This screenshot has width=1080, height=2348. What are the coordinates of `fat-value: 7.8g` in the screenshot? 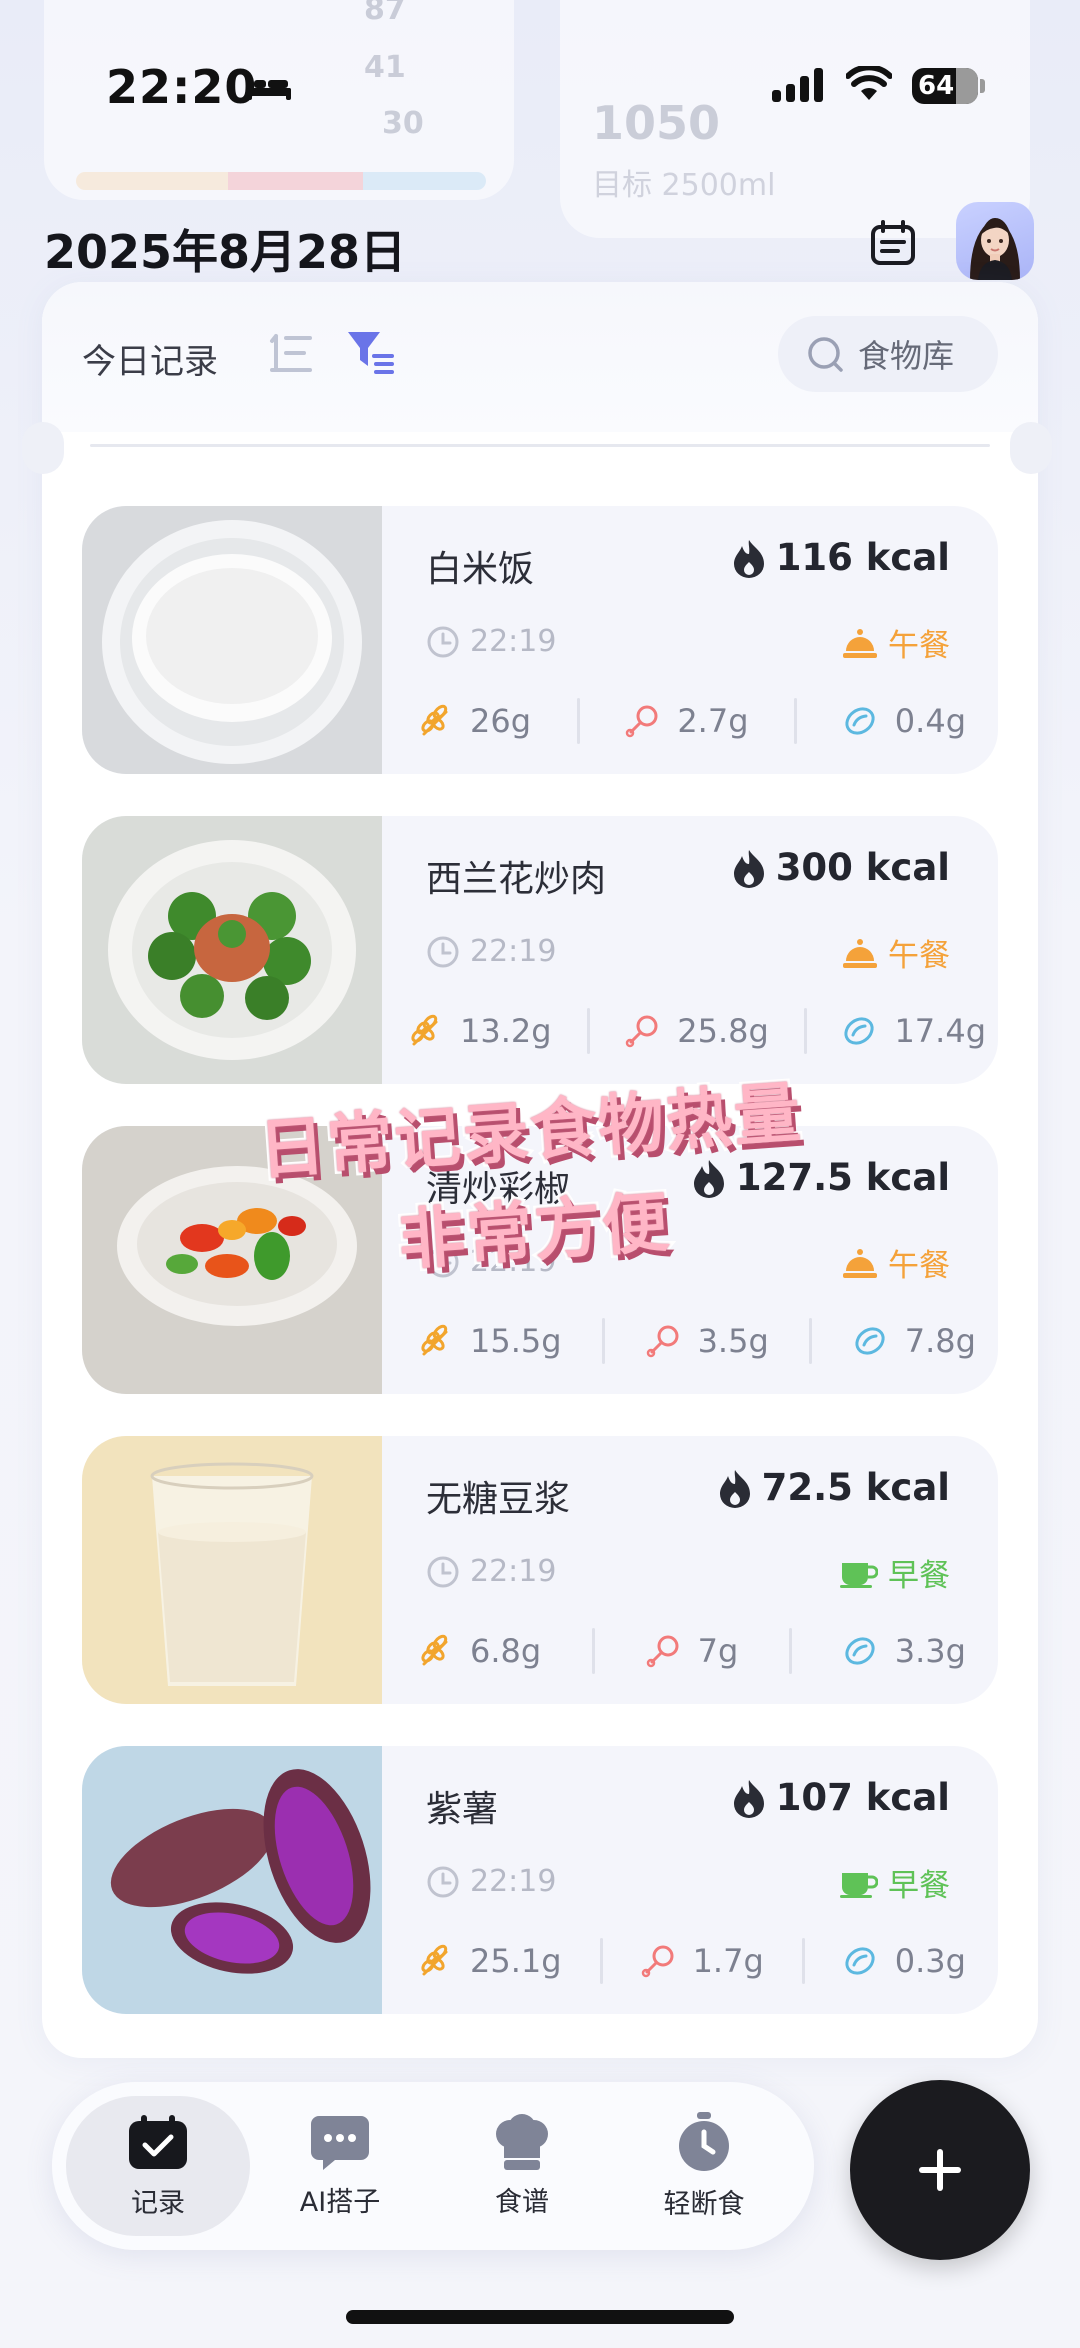 It's located at (940, 1341).